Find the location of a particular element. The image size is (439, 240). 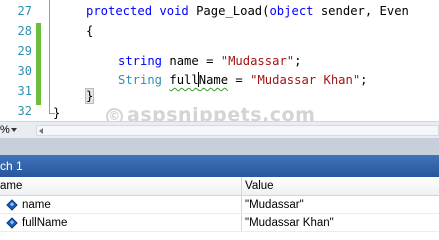

horizontal-scrollbar is located at coordinates (237, 130).